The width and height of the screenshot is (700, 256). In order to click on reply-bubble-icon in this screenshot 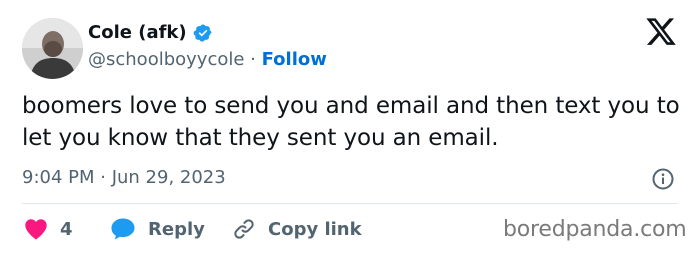, I will do `click(123, 229)`.